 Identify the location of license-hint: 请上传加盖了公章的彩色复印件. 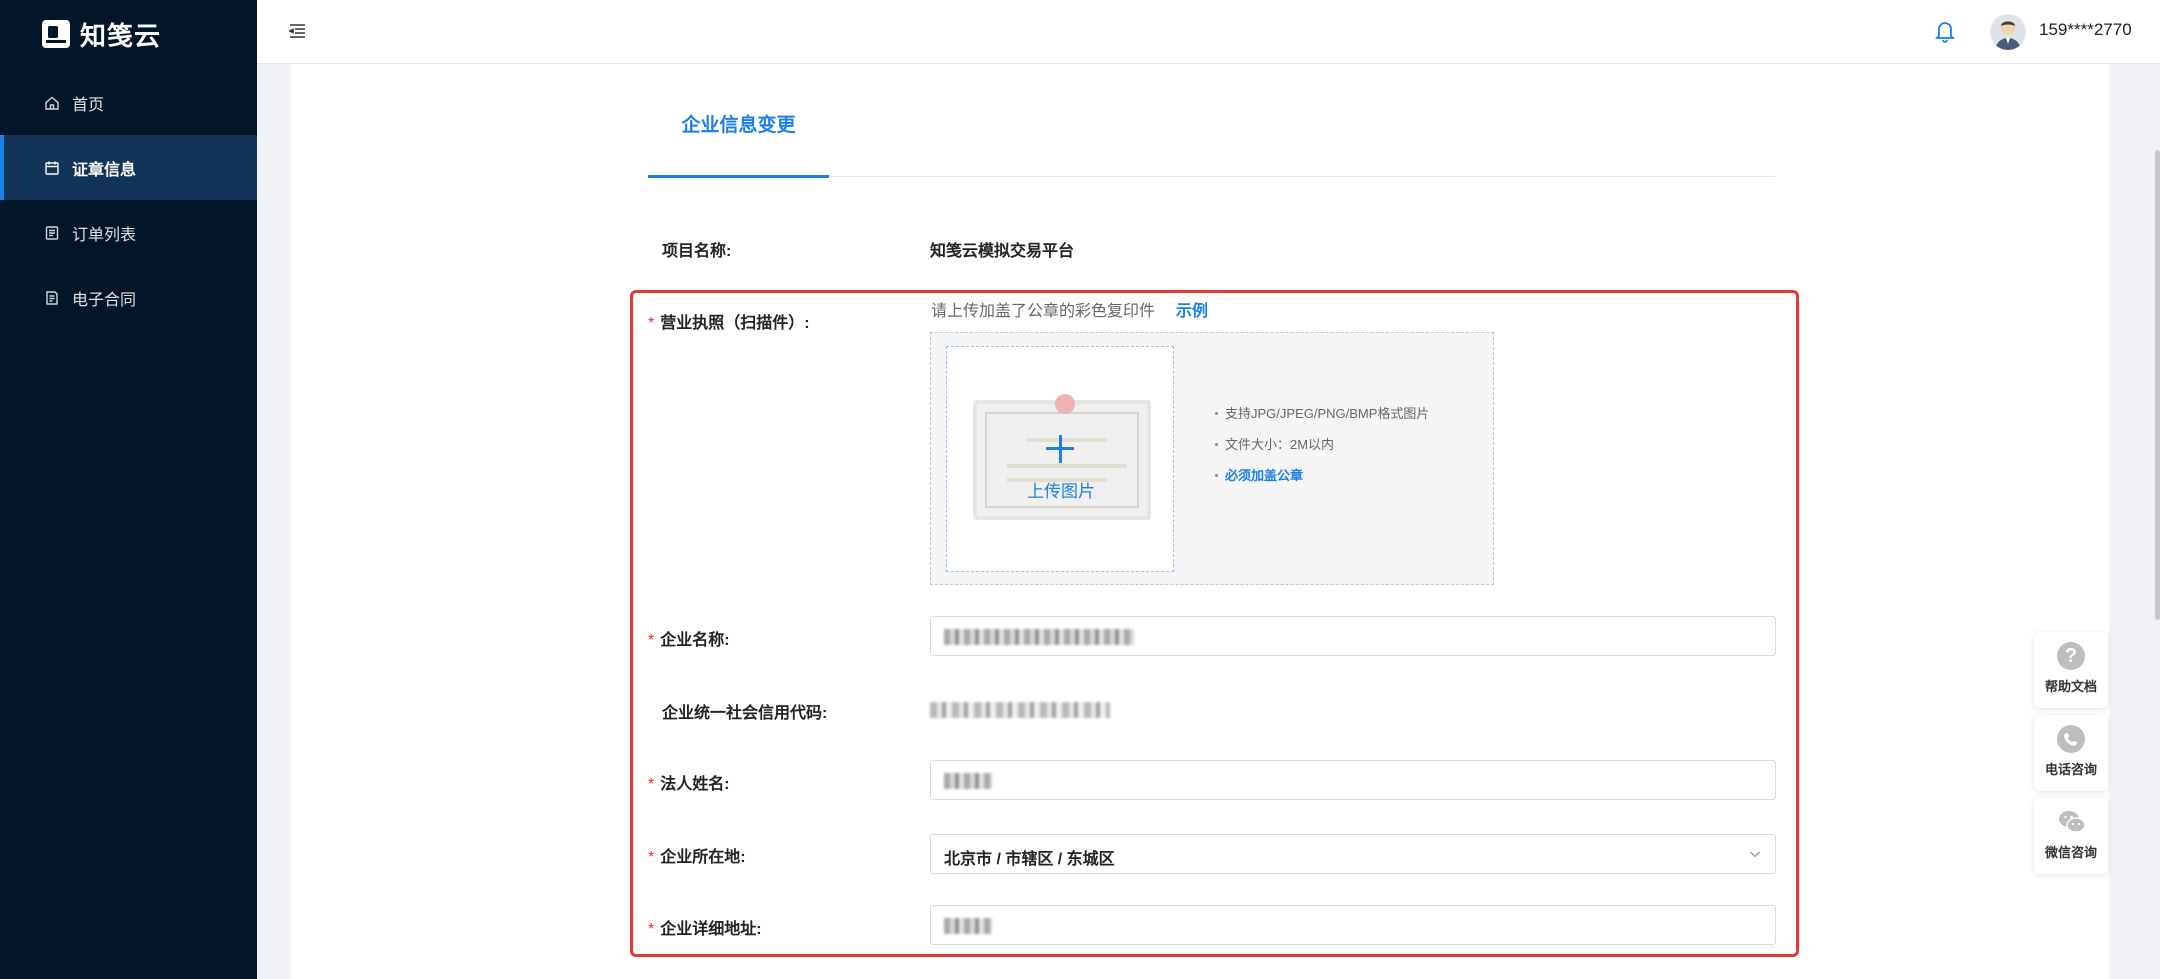
(1043, 311).